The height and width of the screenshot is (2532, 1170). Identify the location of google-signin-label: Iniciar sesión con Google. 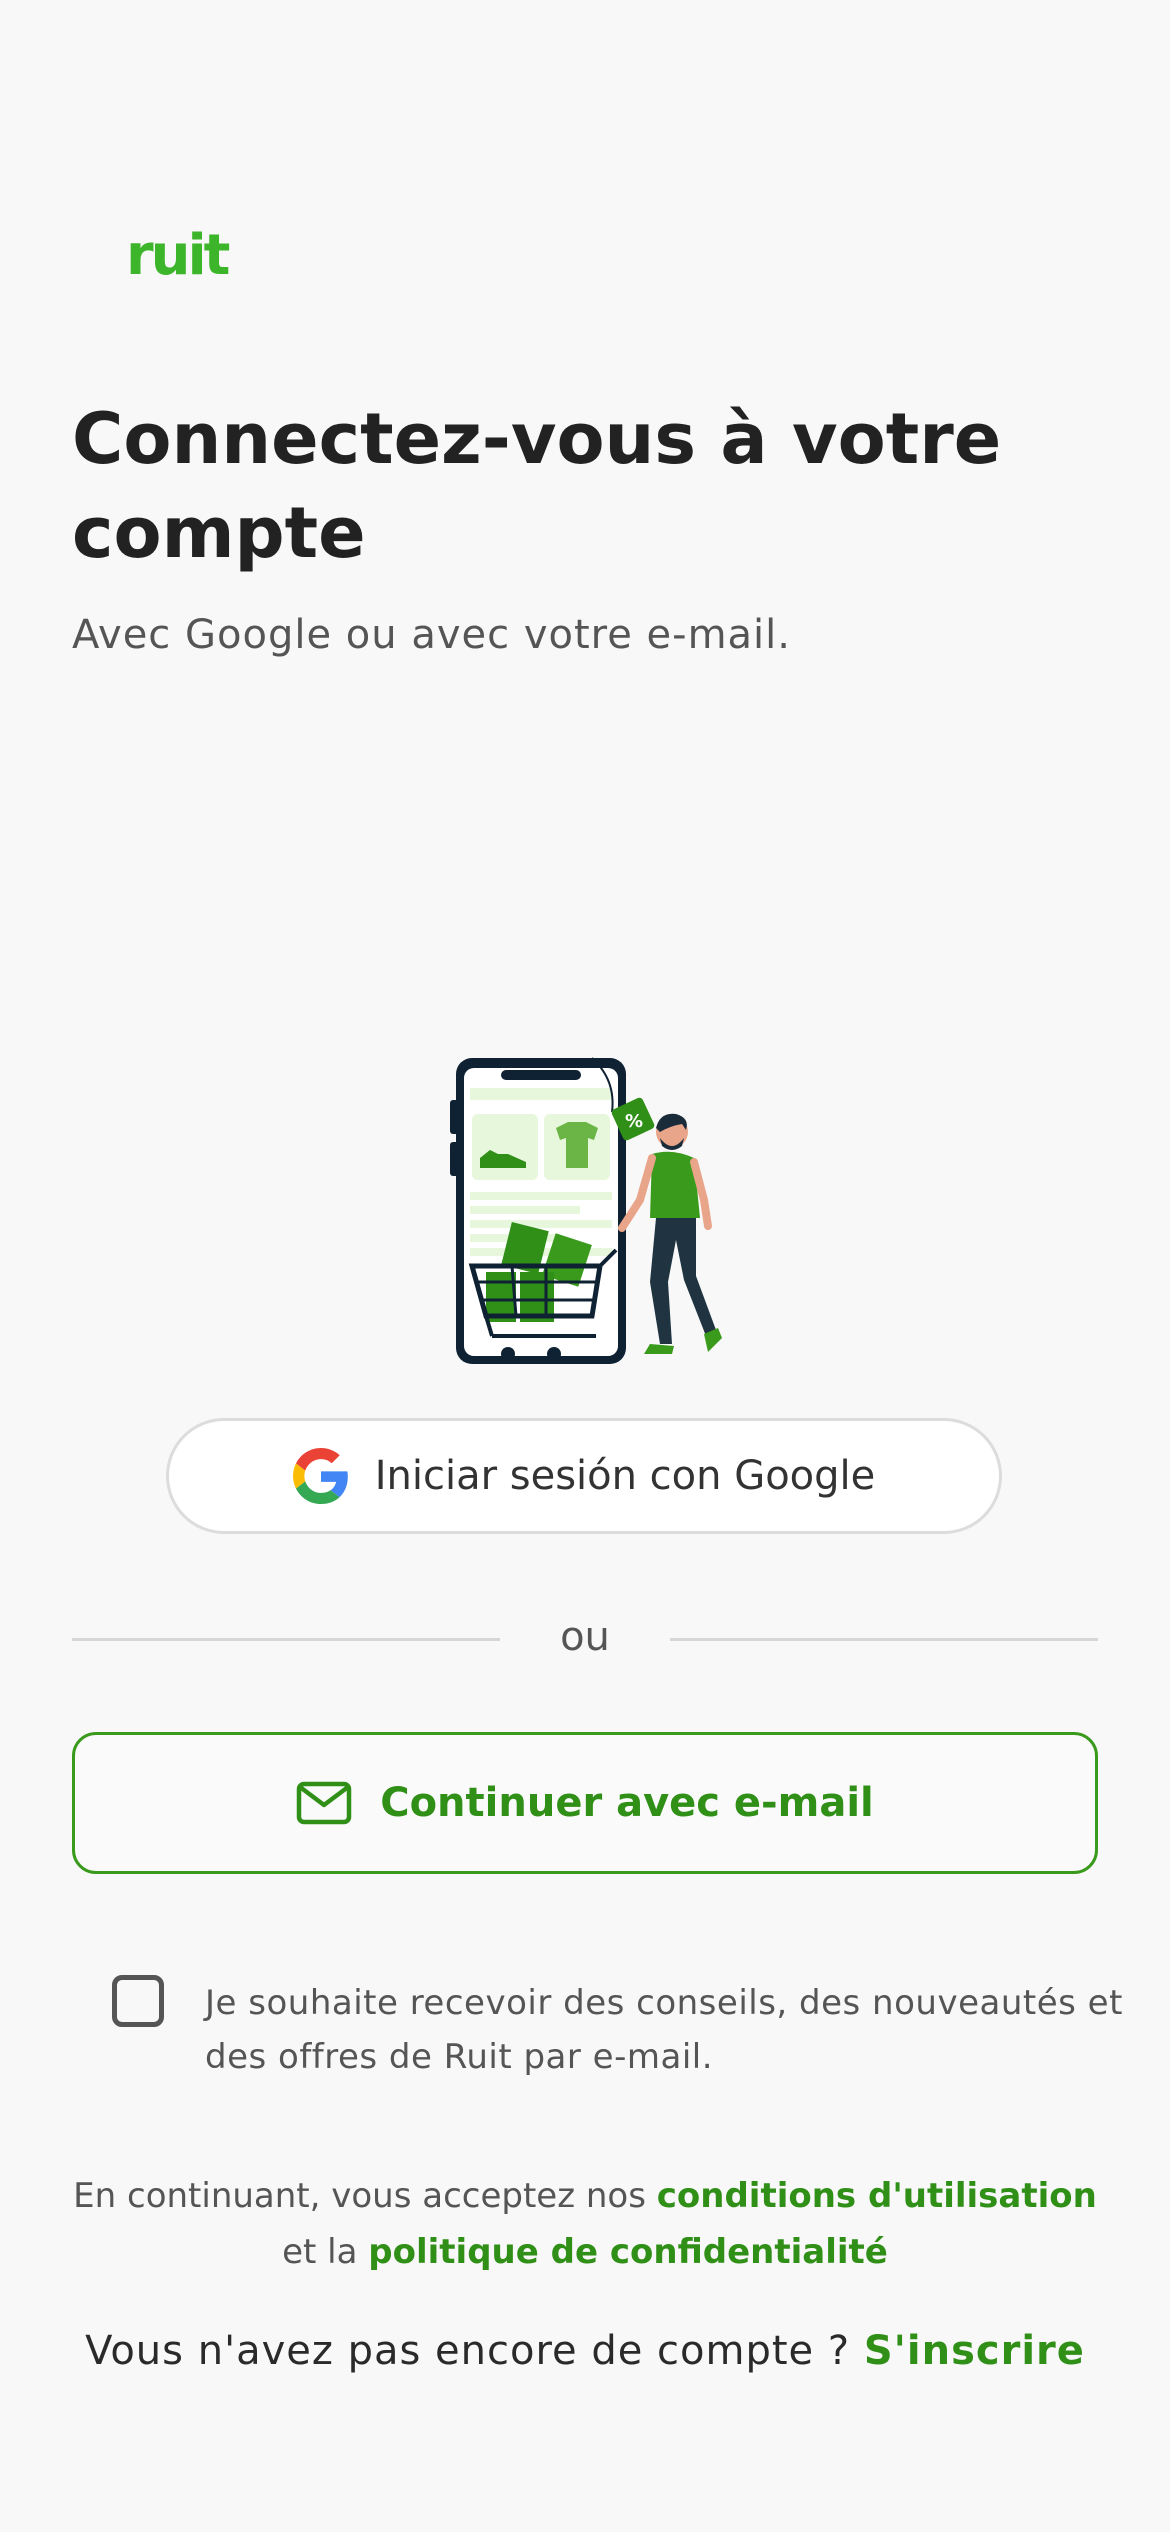
(625, 1476).